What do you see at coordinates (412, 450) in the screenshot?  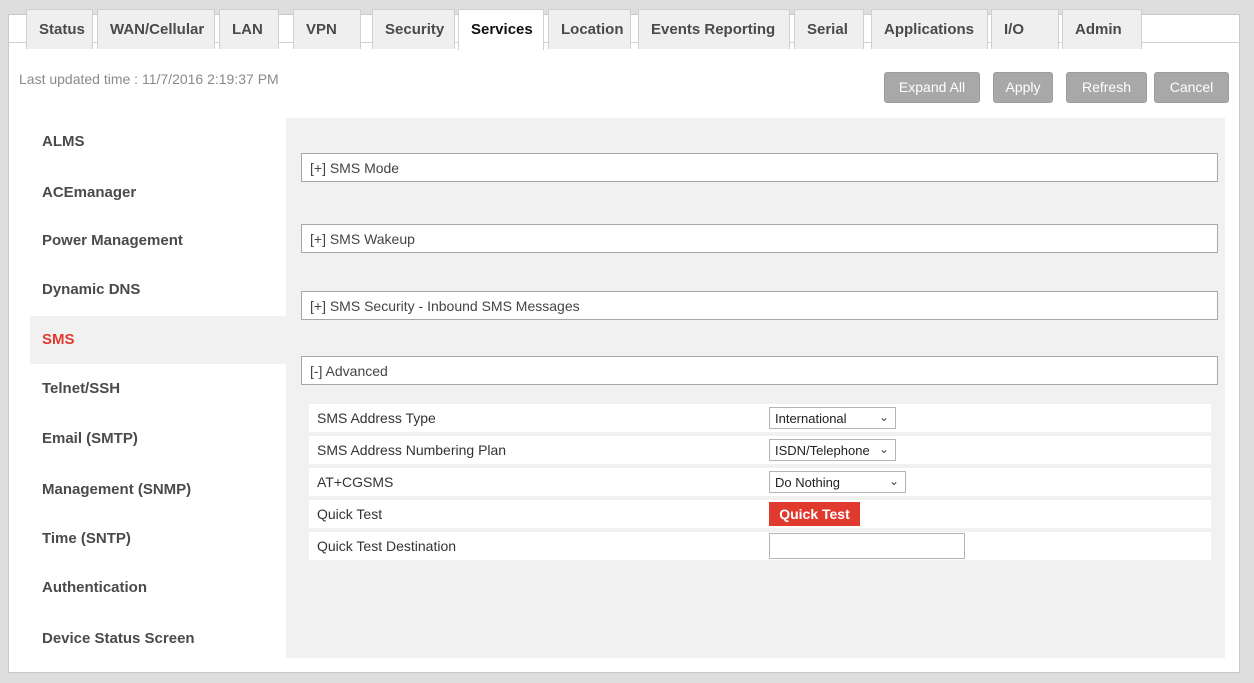 I see `sms-address-numbering-plan-label: SMS Address Numbering Plan` at bounding box center [412, 450].